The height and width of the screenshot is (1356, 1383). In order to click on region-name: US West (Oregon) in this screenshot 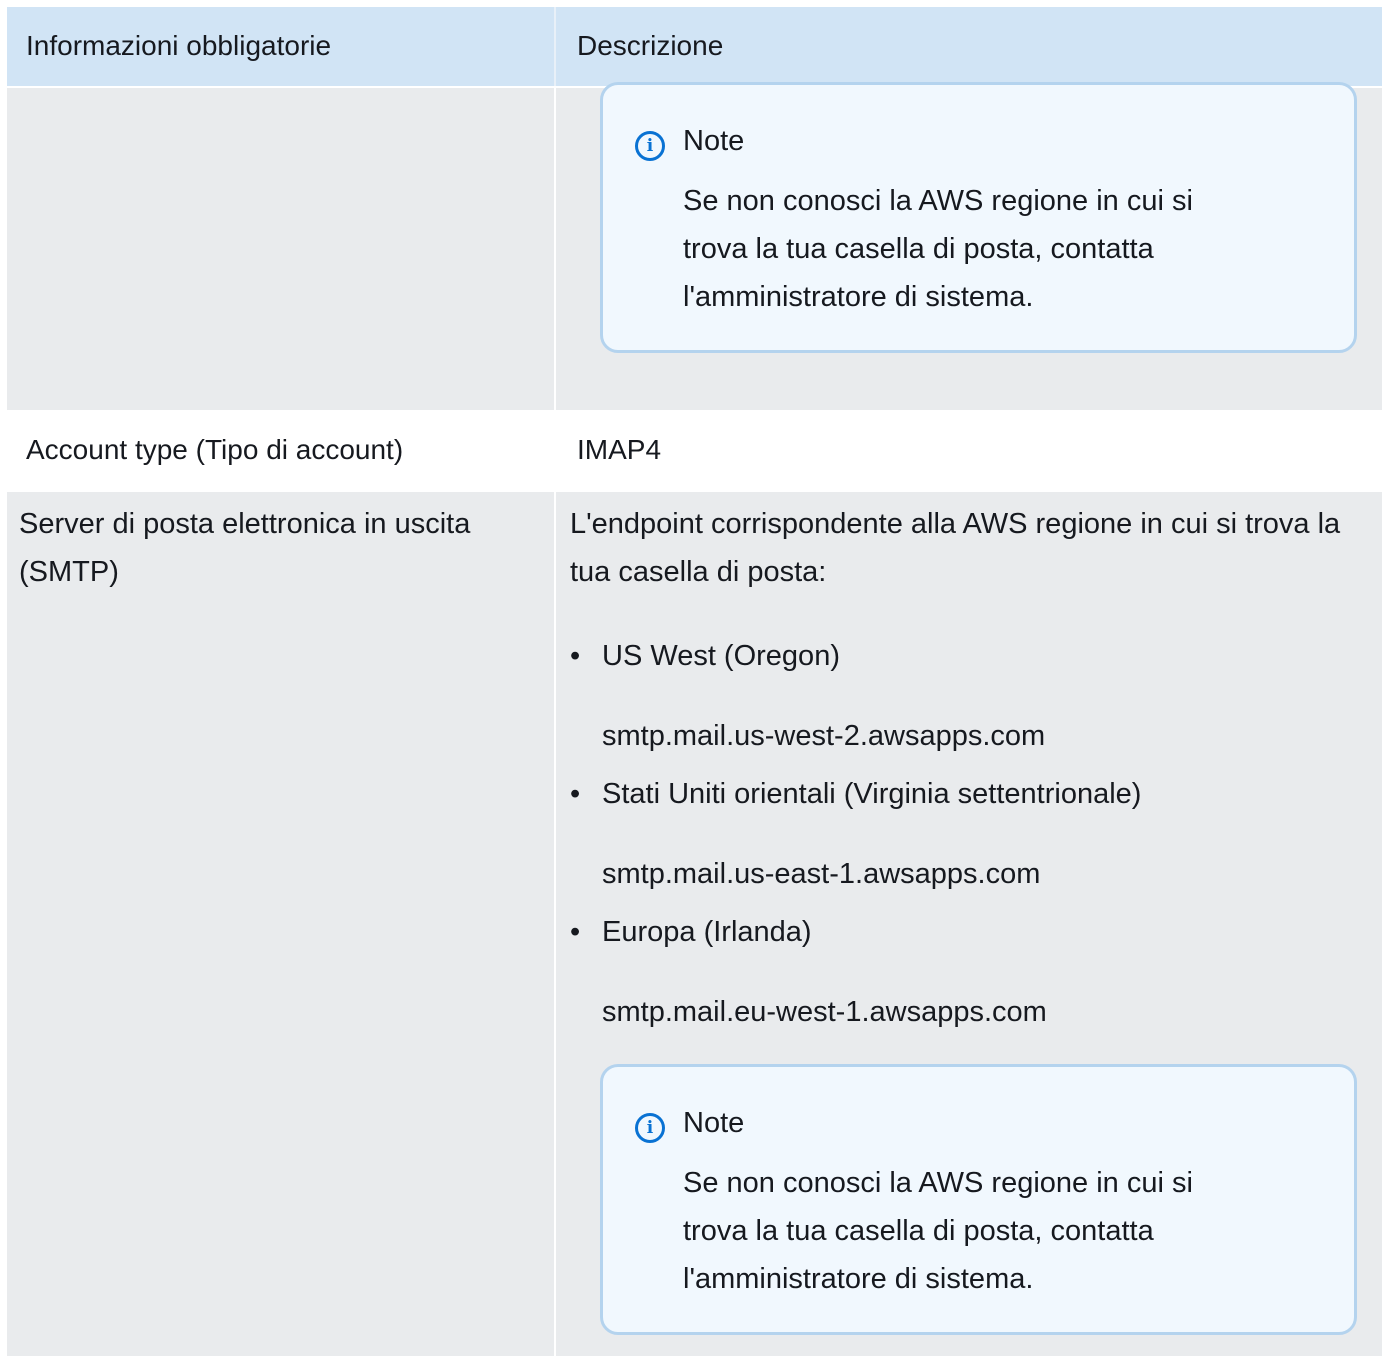, I will do `click(721, 656)`.